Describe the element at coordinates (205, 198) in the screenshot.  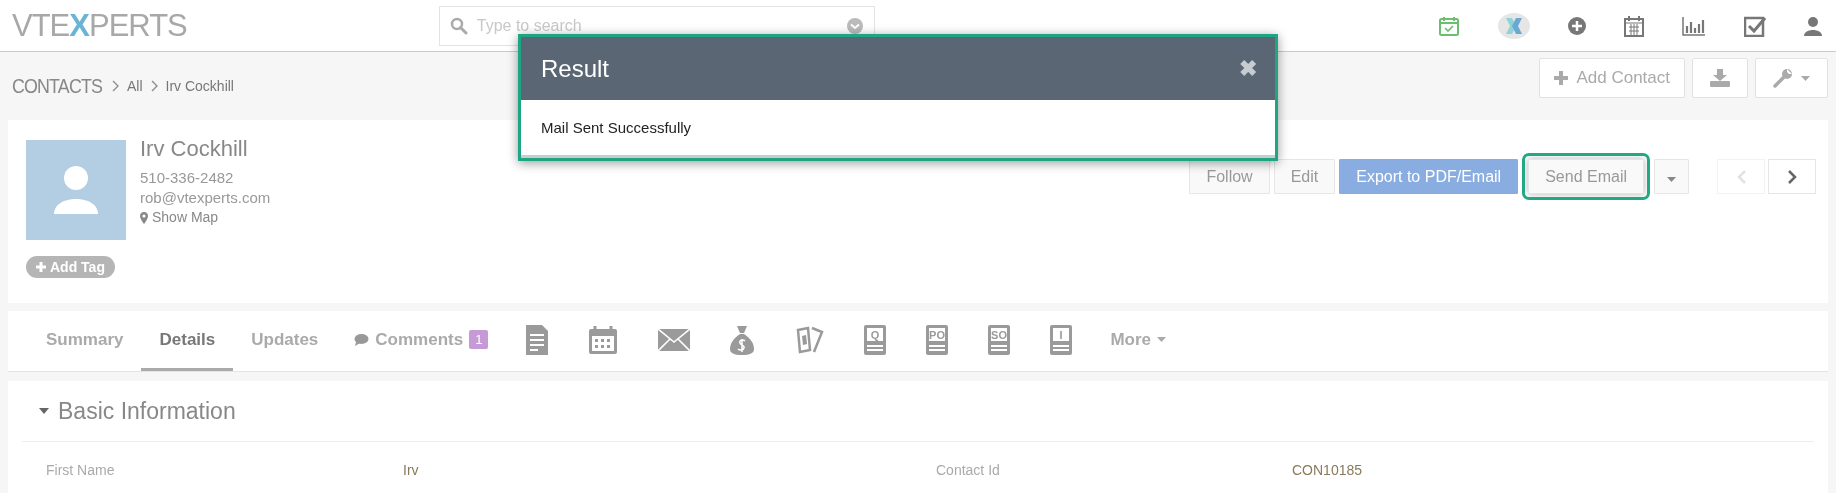
I see `email-address: rob@vtexperts.com` at that location.